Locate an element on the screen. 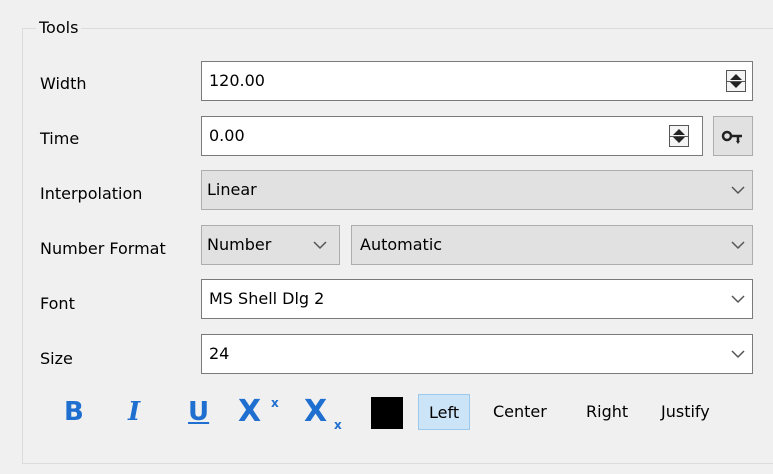 The width and height of the screenshot is (773, 474). interpolation-value: Linear is located at coordinates (232, 189).